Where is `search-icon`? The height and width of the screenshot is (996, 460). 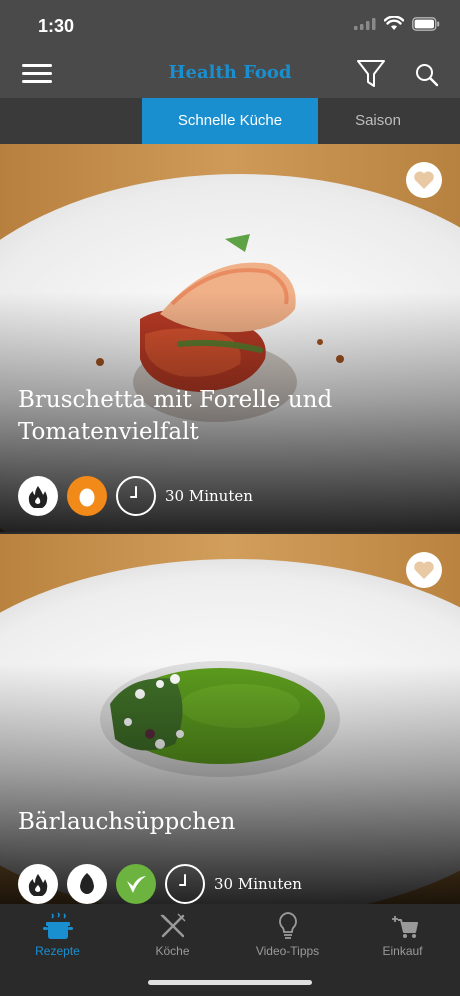
search-icon is located at coordinates (427, 75).